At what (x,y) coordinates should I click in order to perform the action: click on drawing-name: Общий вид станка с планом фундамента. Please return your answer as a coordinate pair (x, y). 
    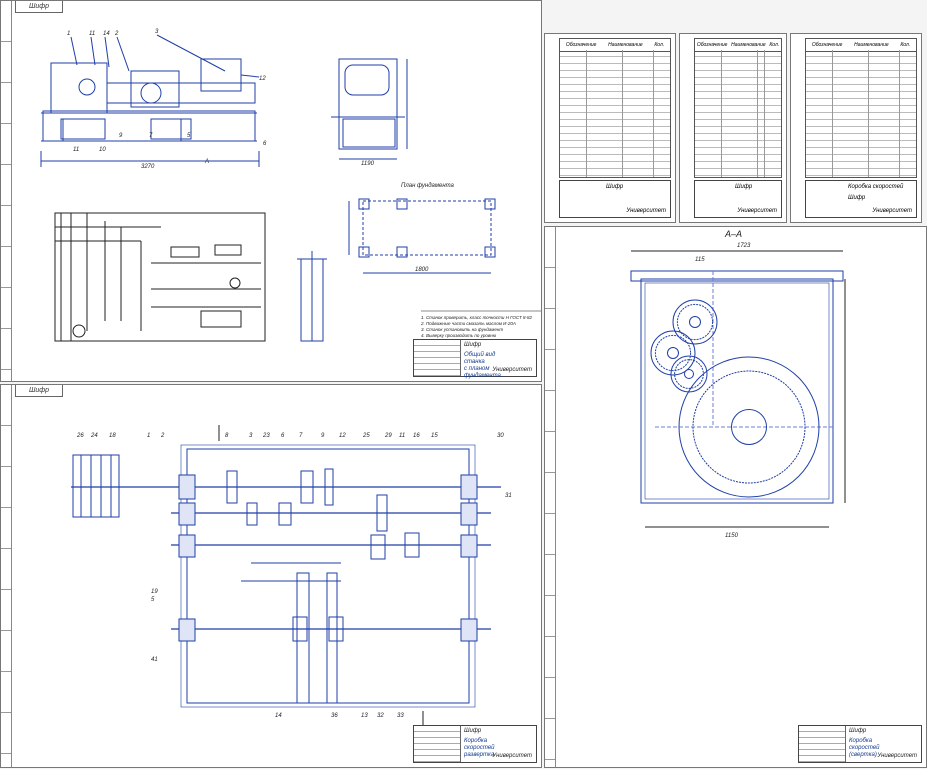
    Looking at the image, I should click on (482, 365).